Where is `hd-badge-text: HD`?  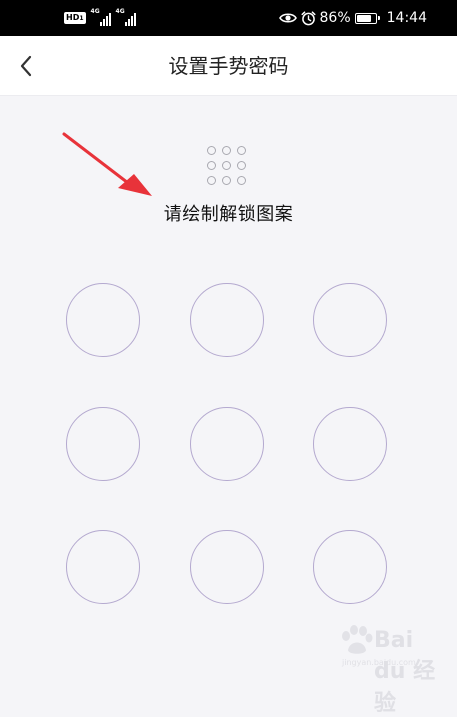 hd-badge-text: HD is located at coordinates (73, 17).